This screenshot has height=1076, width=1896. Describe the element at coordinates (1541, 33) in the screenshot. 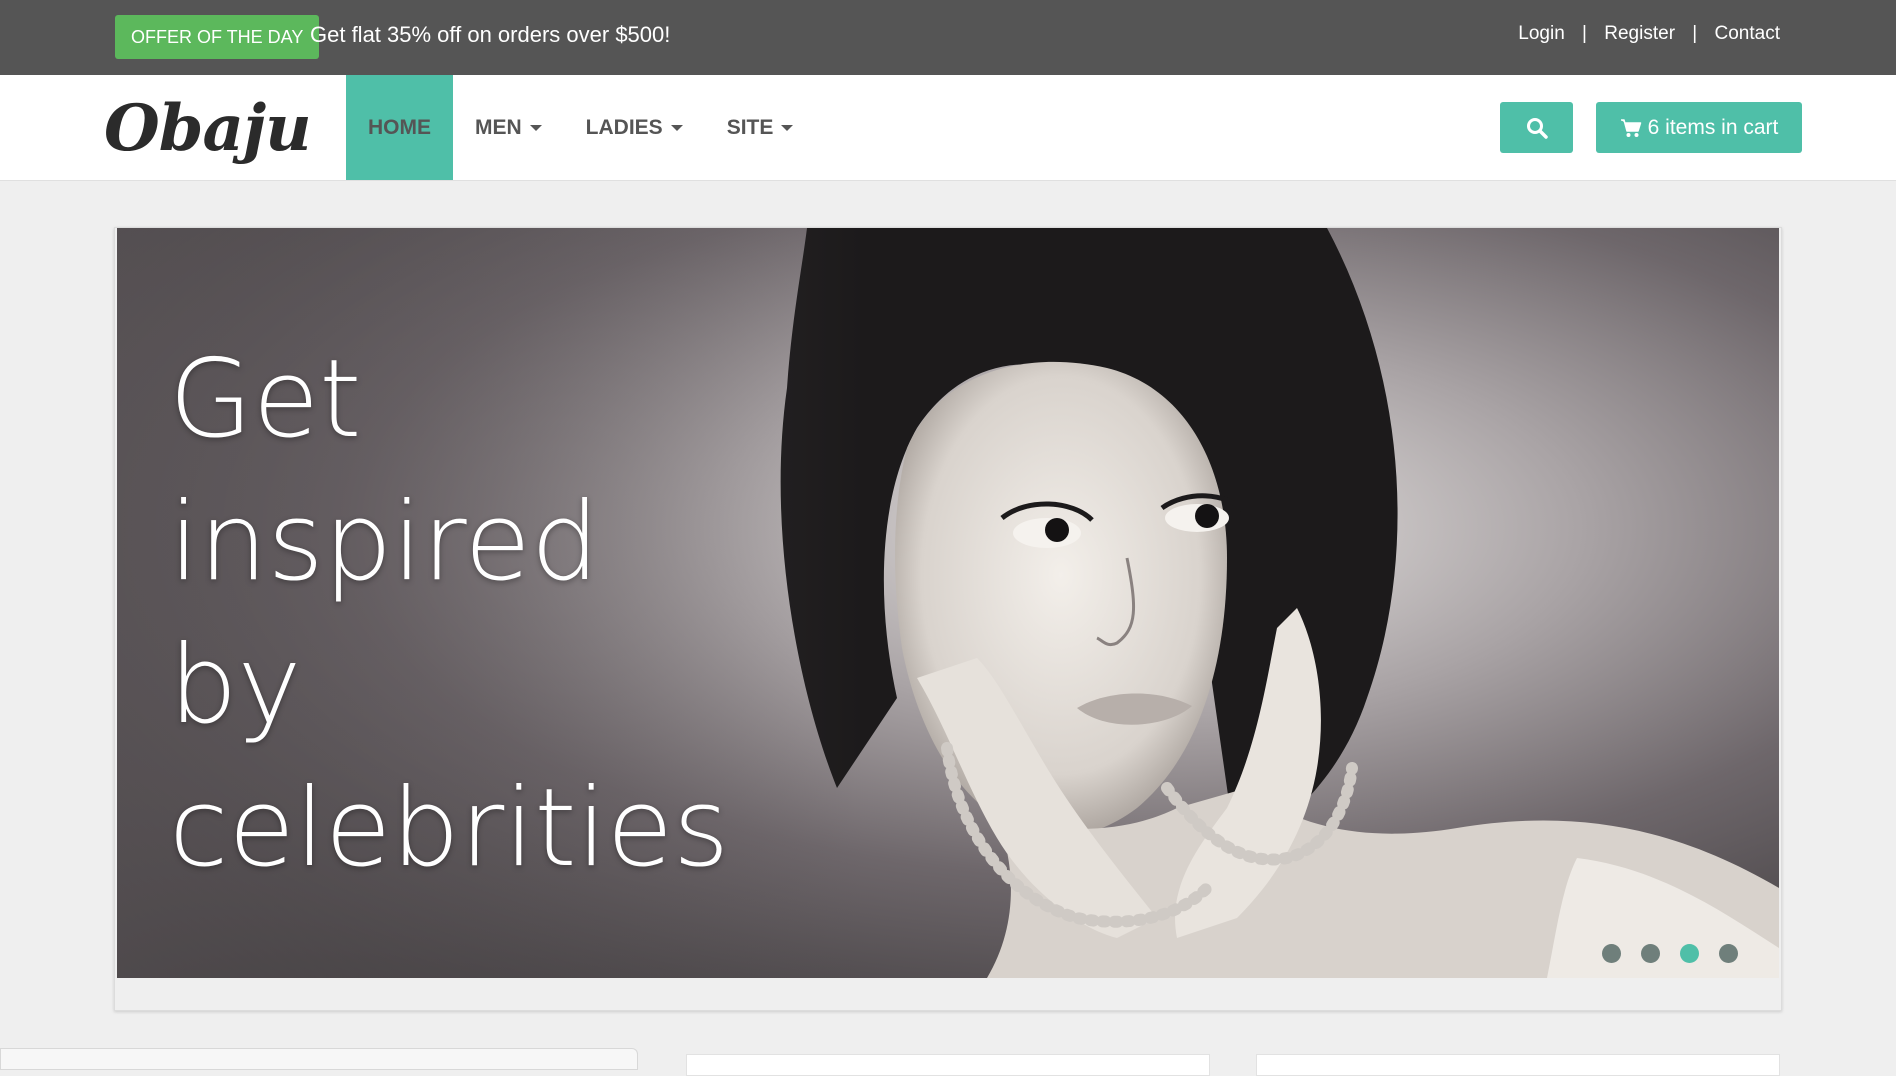

I see `login-link: Login` at that location.